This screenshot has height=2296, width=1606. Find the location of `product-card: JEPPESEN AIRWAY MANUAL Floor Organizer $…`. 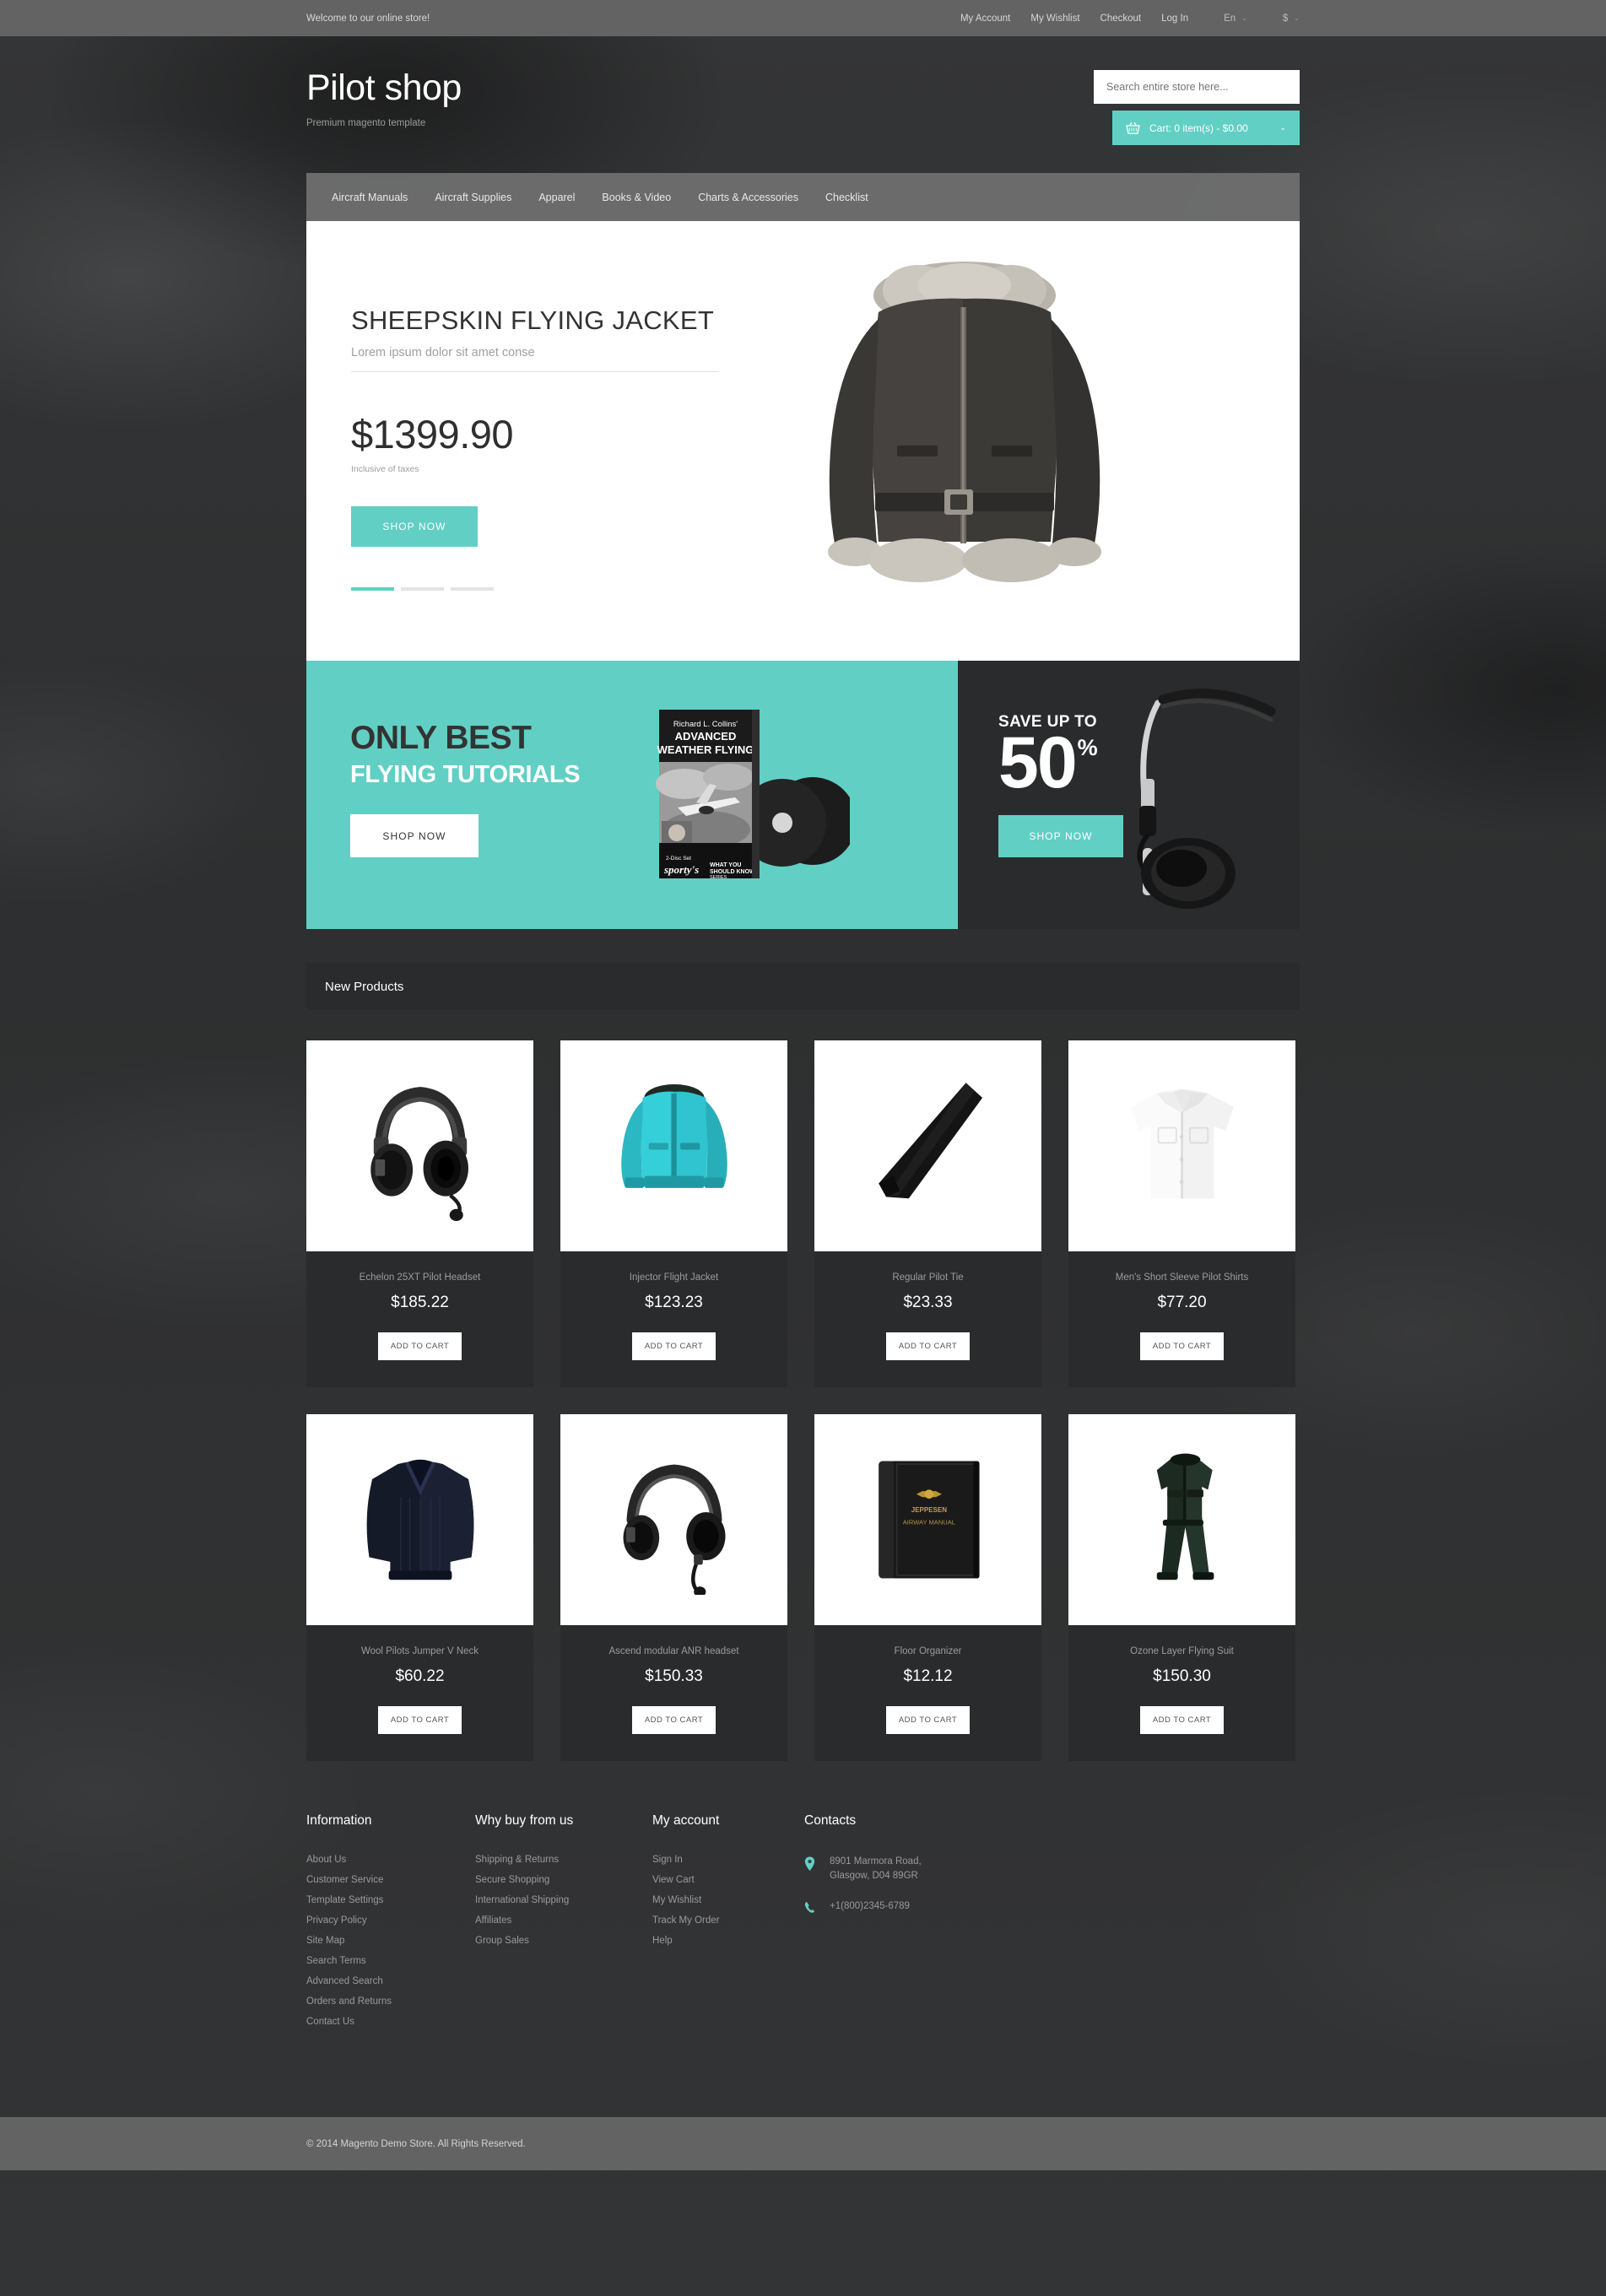

product-card: JEPPESEN AIRWAY MANUAL Floor Organizer $… is located at coordinates (928, 1587).